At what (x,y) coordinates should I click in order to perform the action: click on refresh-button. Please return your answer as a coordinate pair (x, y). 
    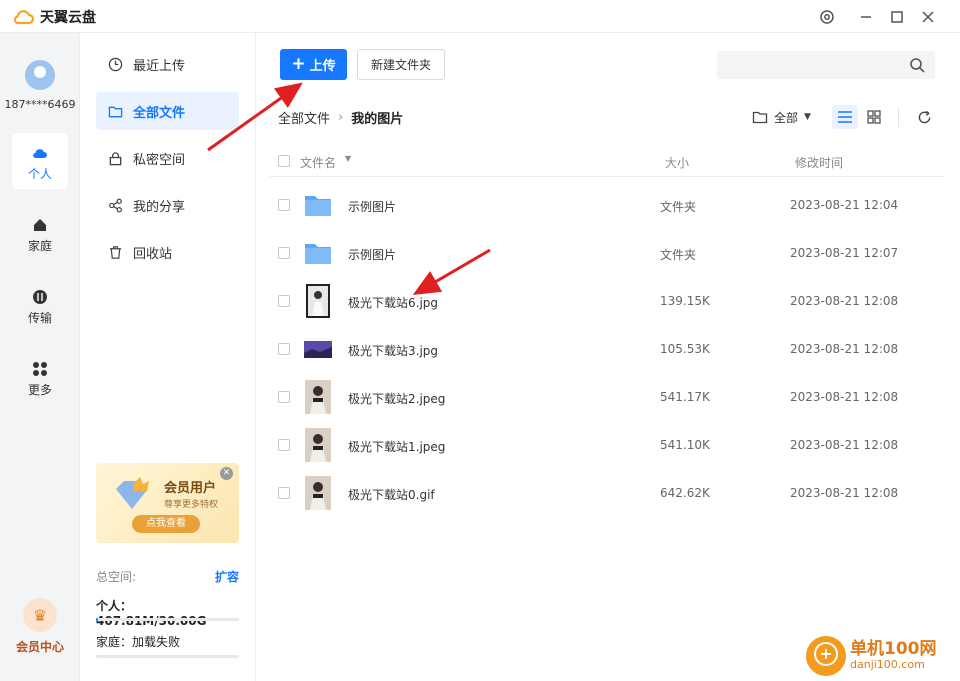
    Looking at the image, I should click on (924, 117).